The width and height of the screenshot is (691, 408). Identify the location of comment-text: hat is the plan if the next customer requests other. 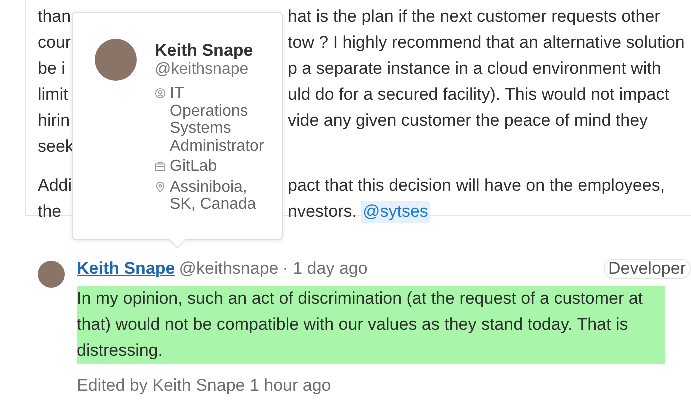
(474, 17).